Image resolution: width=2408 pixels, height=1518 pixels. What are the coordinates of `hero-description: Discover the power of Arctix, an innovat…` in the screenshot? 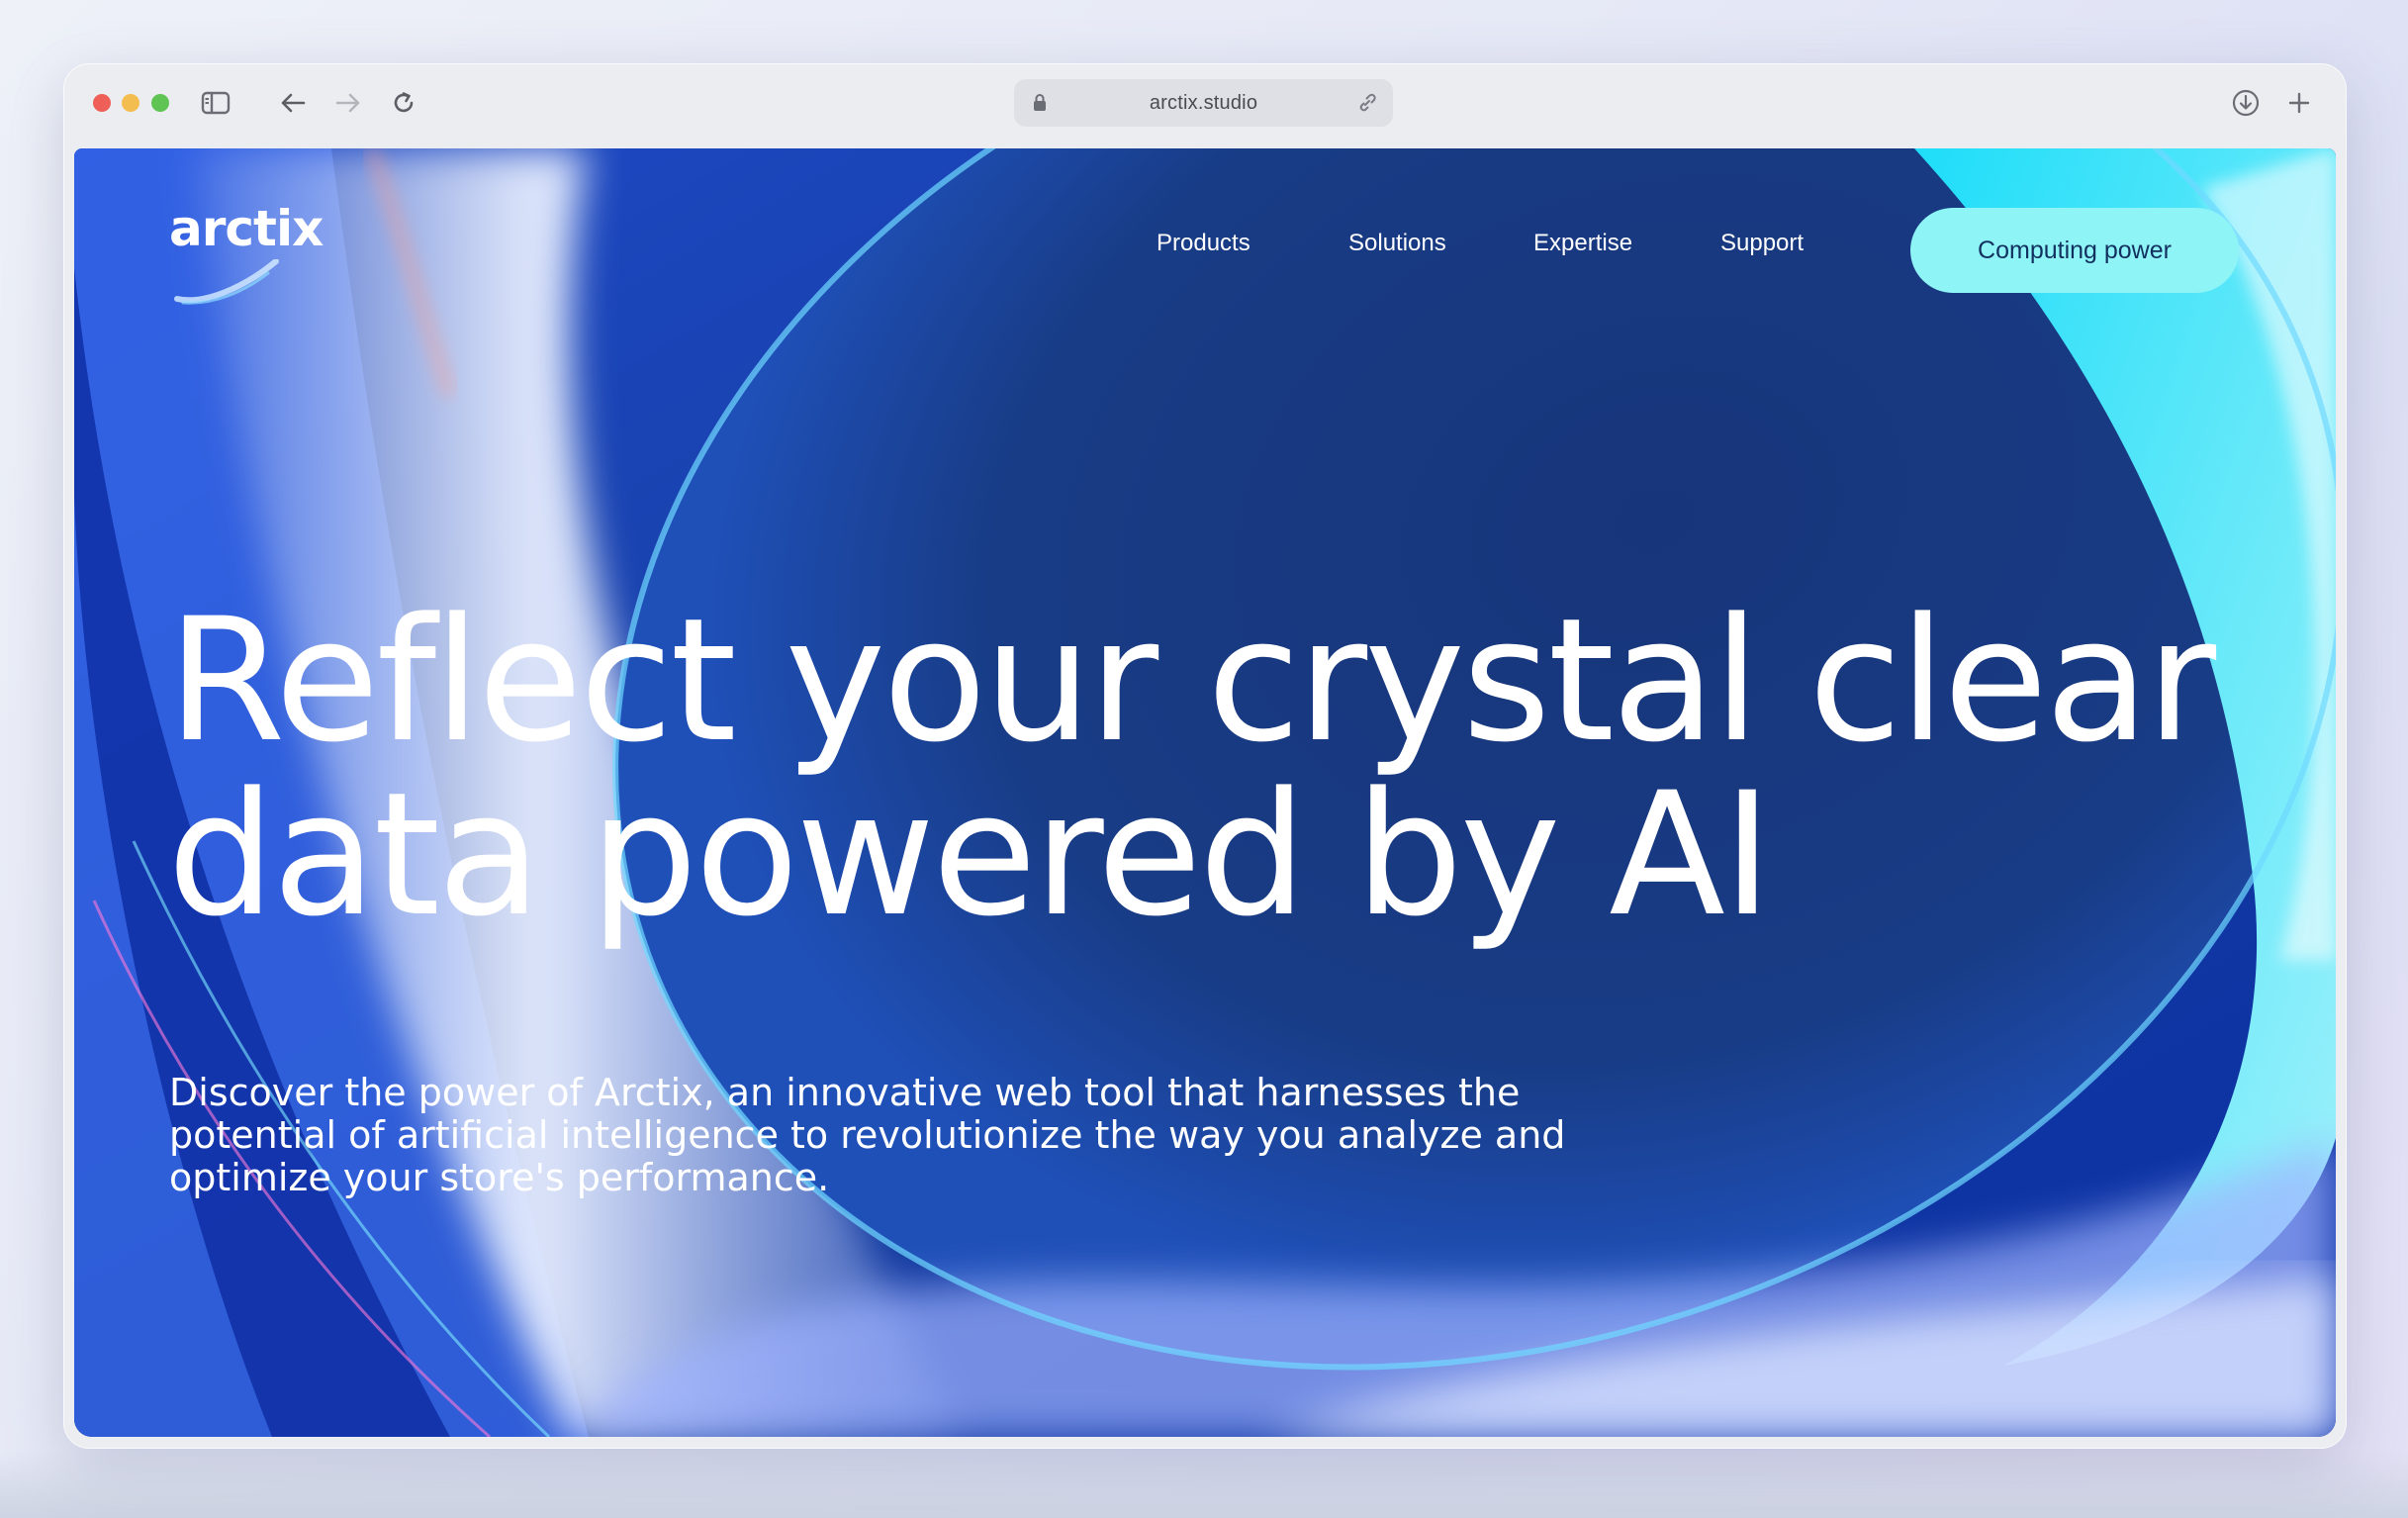 It's located at (867, 1135).